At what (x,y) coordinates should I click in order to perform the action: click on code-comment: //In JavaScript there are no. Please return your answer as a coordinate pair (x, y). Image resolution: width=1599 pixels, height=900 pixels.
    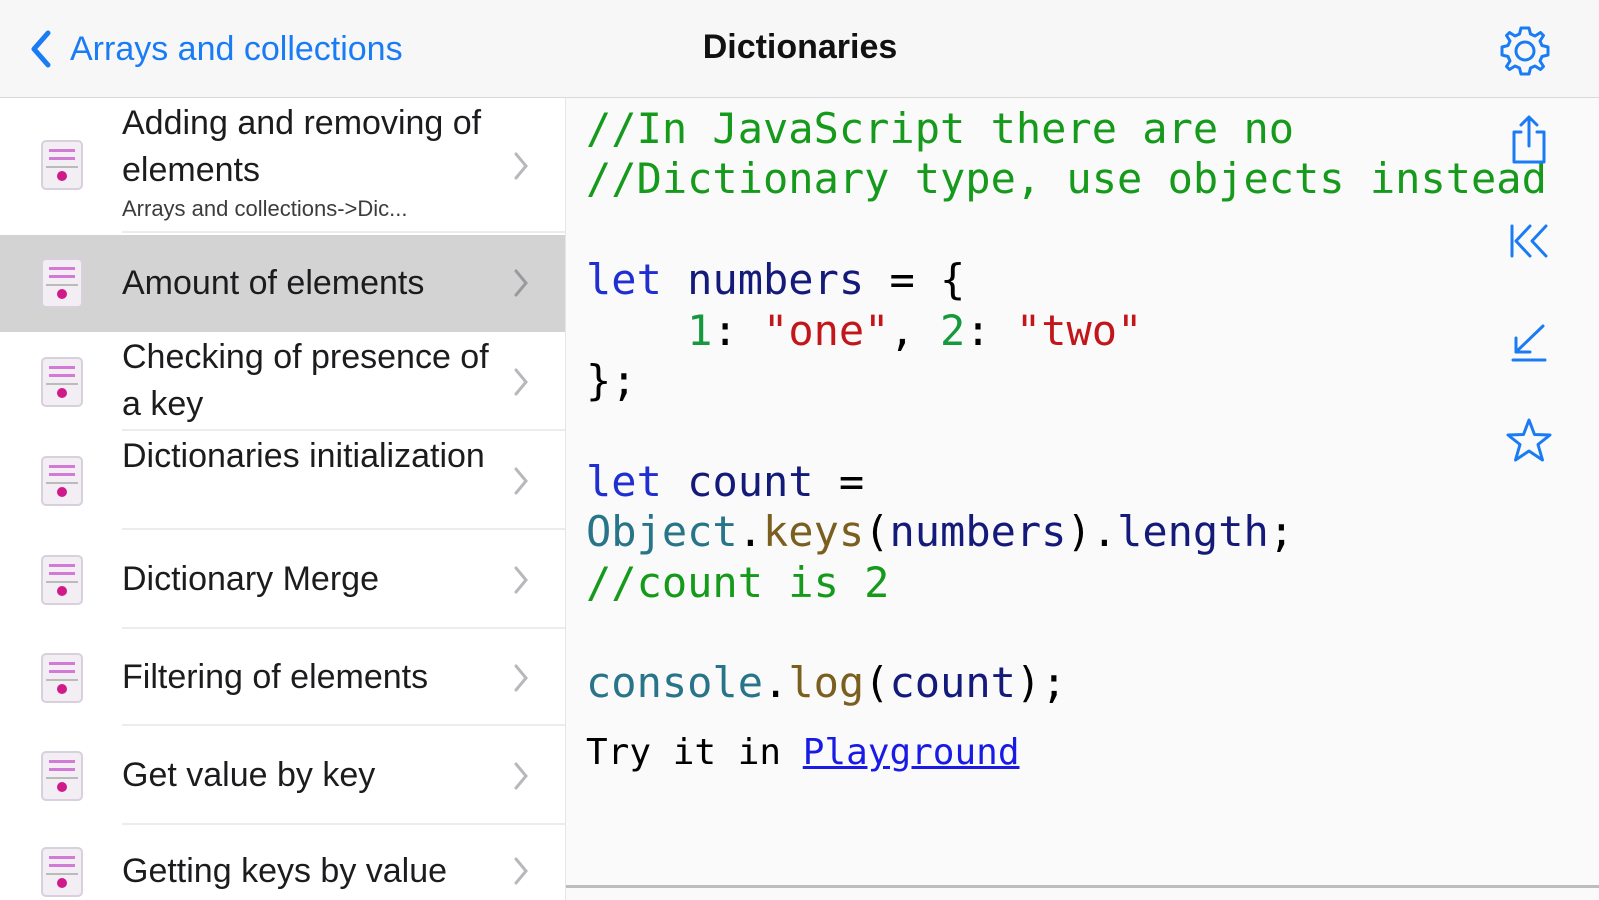
    Looking at the image, I should click on (940, 128).